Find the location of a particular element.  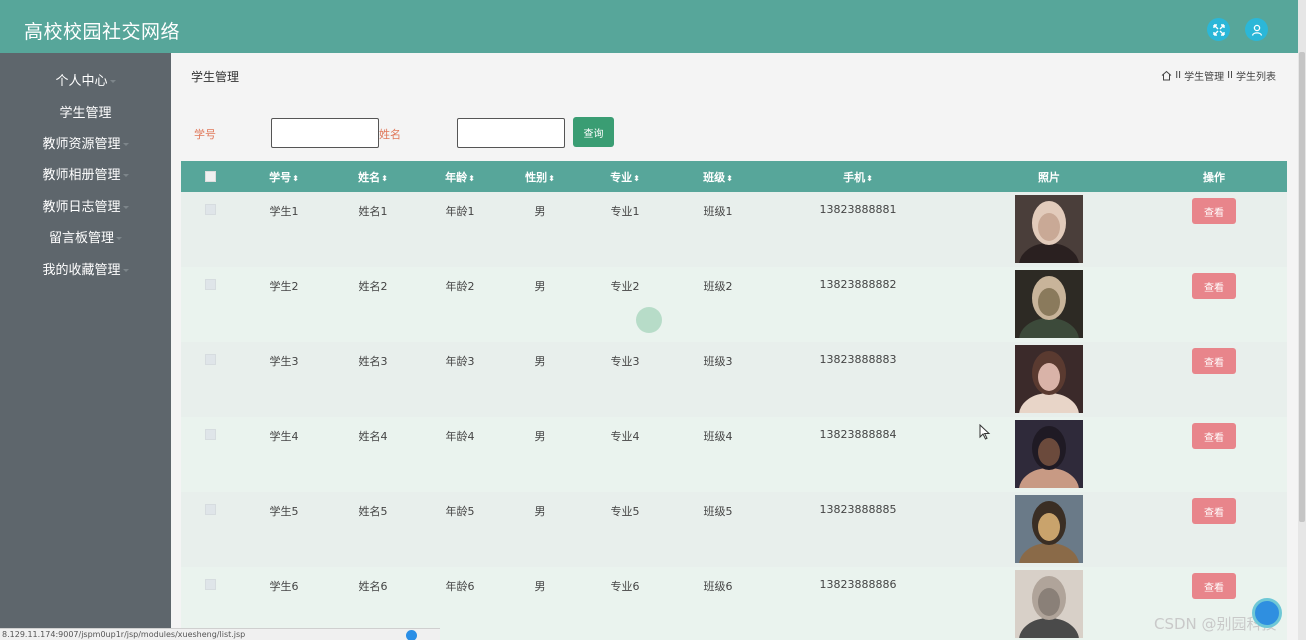

floating-action-button is located at coordinates (1267, 613).